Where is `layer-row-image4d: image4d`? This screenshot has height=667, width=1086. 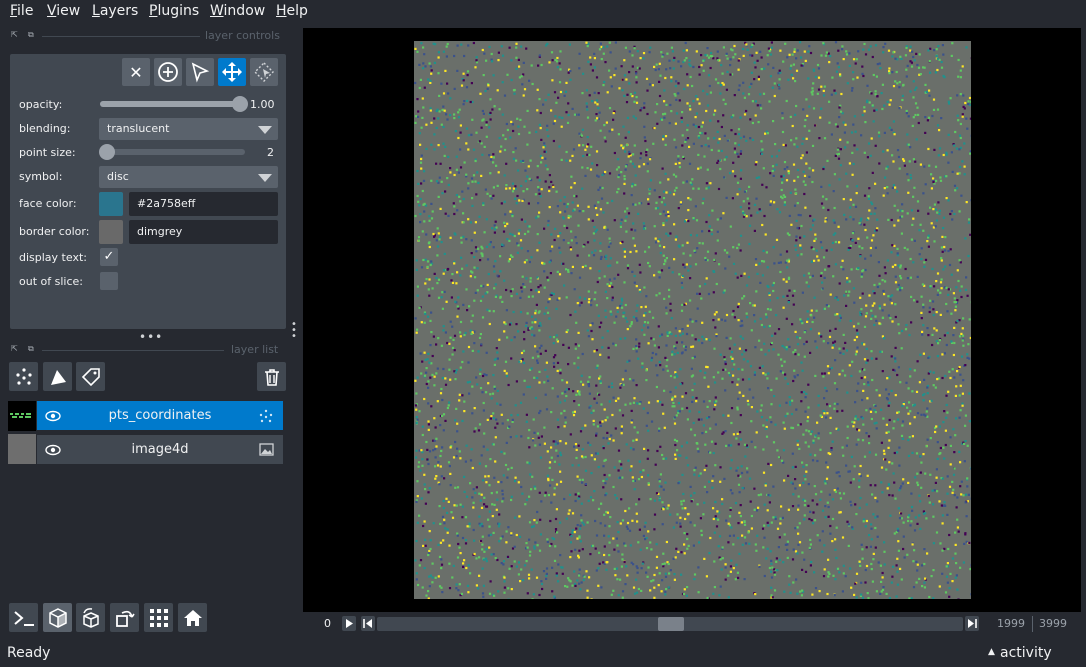
layer-row-image4d: image4d is located at coordinates (160, 449).